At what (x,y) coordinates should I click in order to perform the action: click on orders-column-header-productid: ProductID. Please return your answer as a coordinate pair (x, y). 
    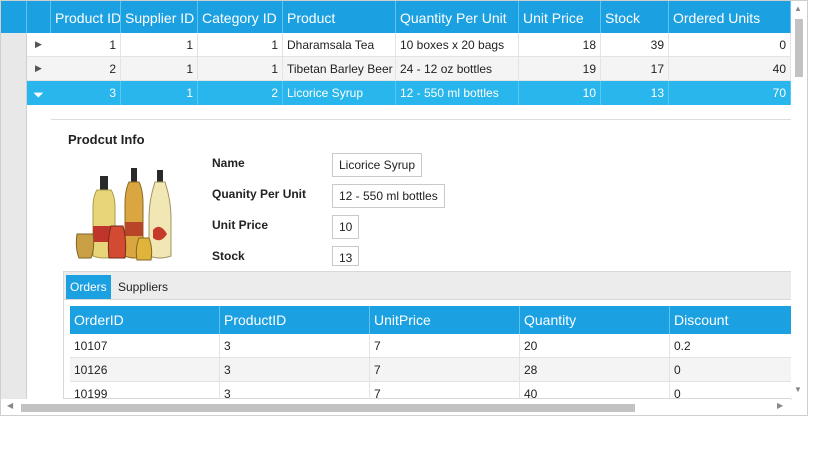
    Looking at the image, I should click on (295, 320).